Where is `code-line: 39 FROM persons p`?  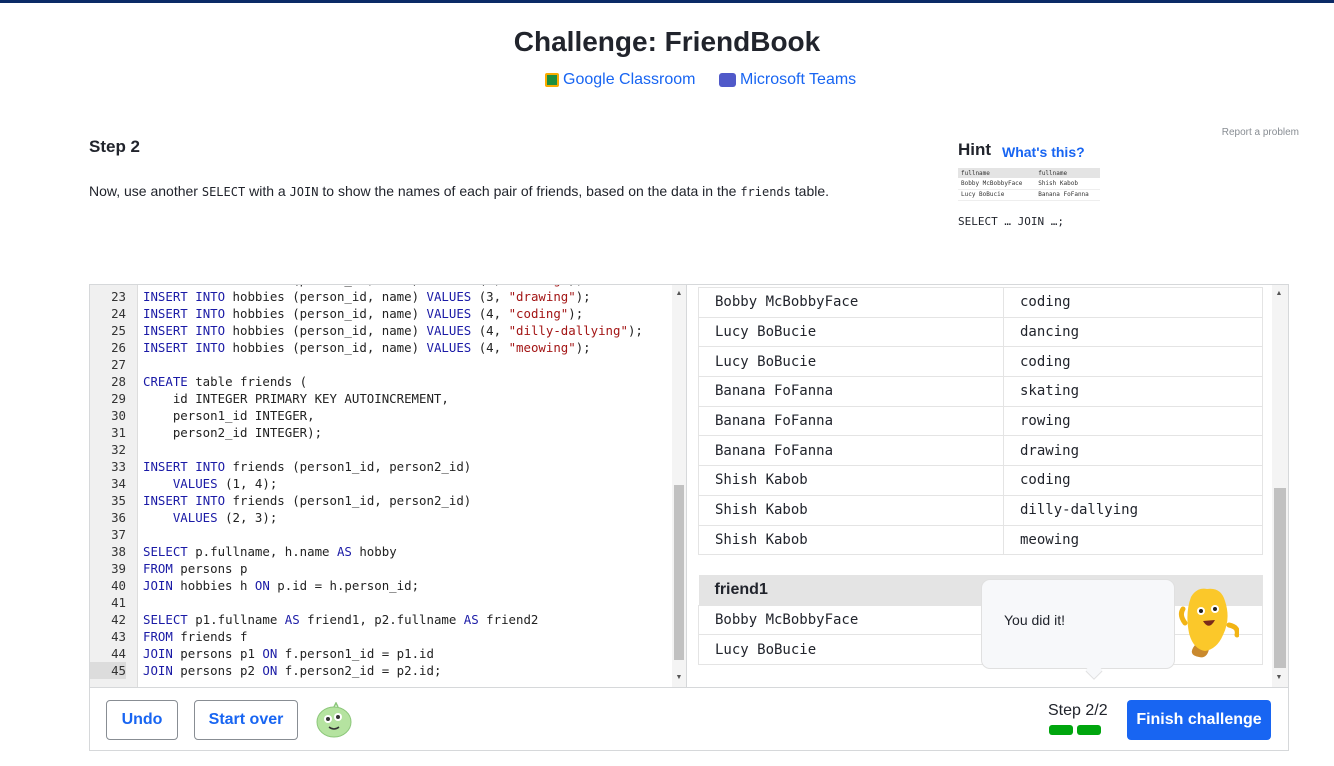
code-line: 39 FROM persons p is located at coordinates (383, 568).